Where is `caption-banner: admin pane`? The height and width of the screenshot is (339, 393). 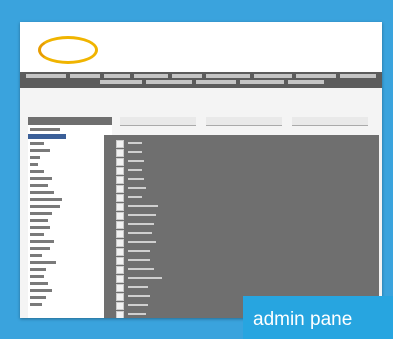
caption-banner: admin pane is located at coordinates (318, 317).